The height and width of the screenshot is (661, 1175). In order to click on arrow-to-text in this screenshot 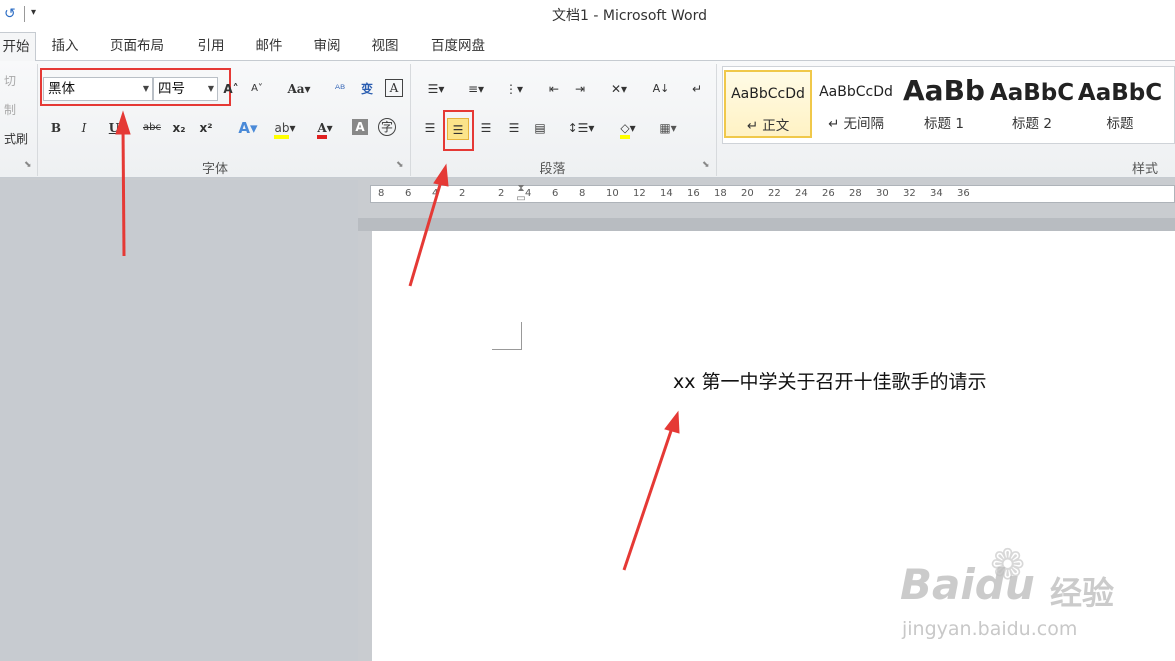, I will do `click(648, 497)`.